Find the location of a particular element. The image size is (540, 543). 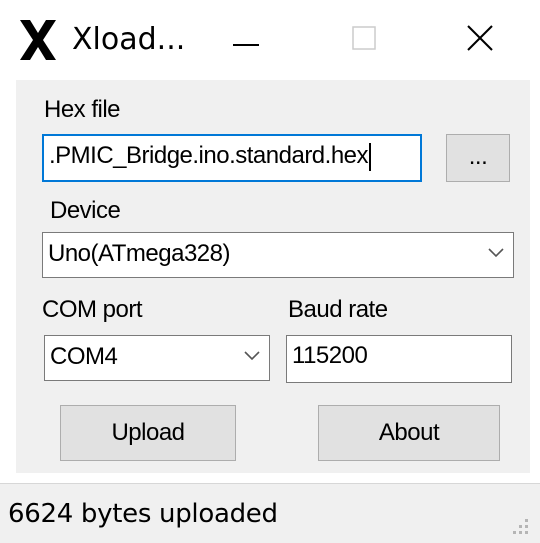

maximize-icon is located at coordinates (364, 38).